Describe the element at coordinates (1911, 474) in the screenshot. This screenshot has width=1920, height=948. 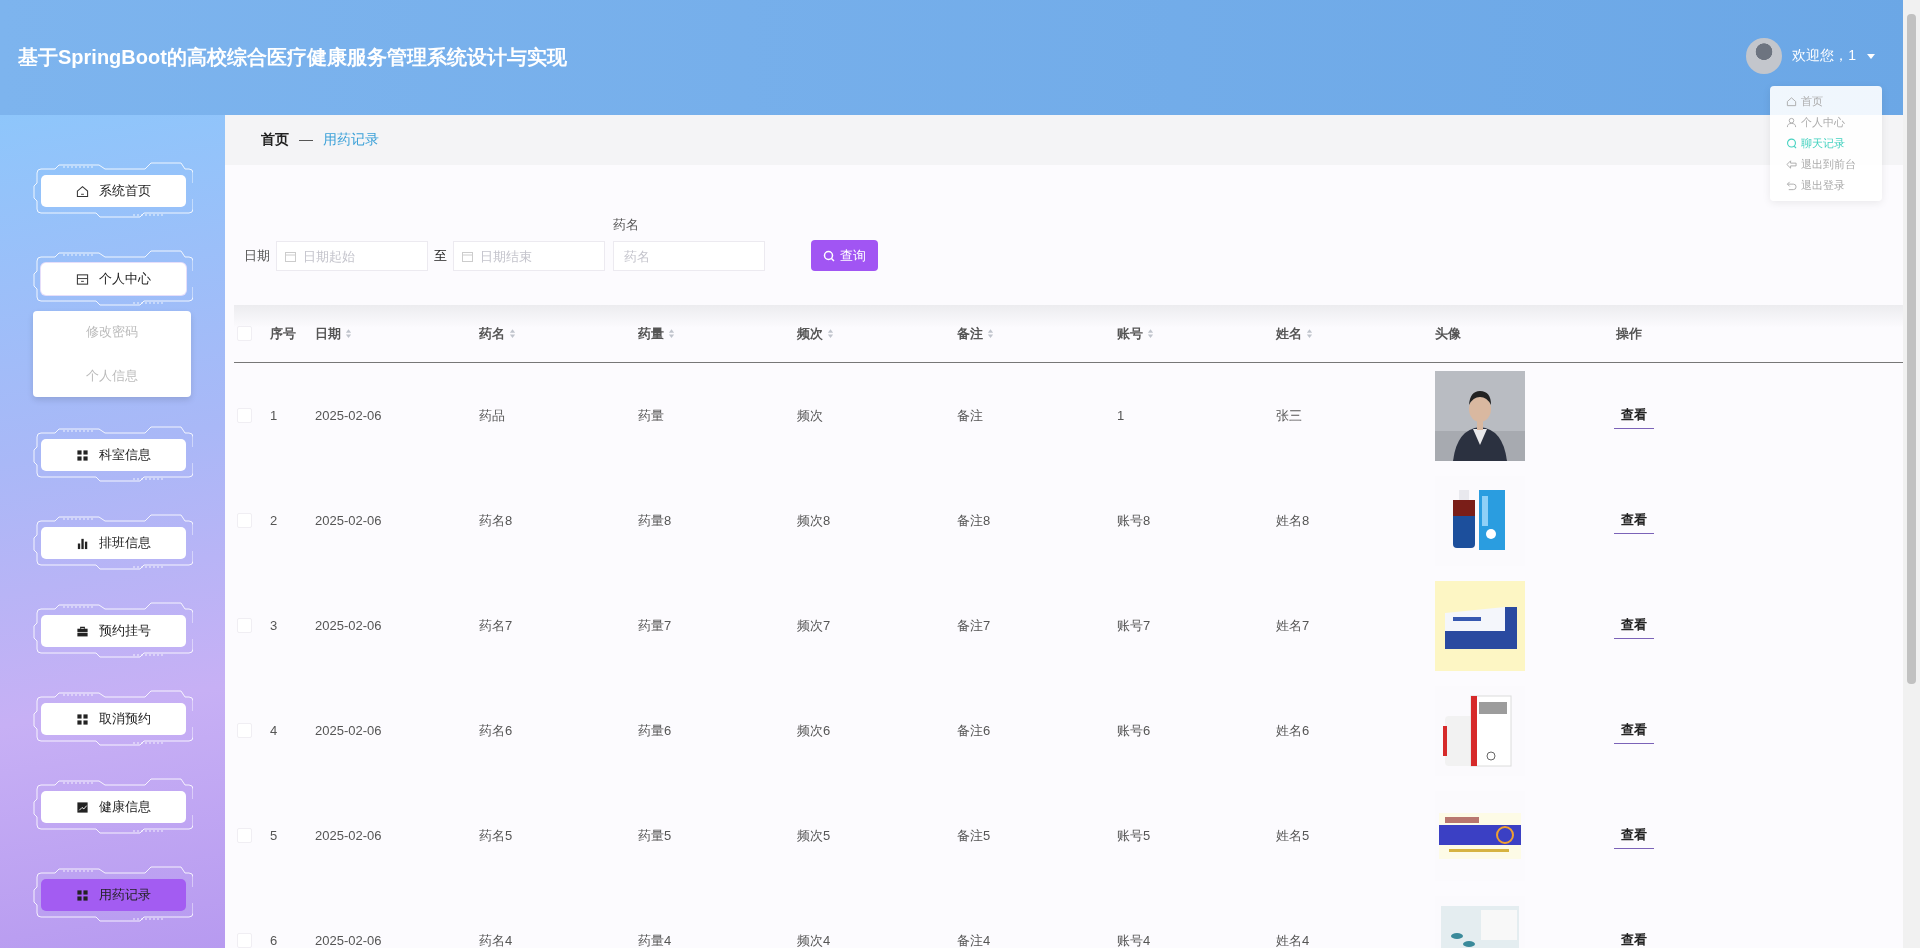
I see `scrollbar` at that location.